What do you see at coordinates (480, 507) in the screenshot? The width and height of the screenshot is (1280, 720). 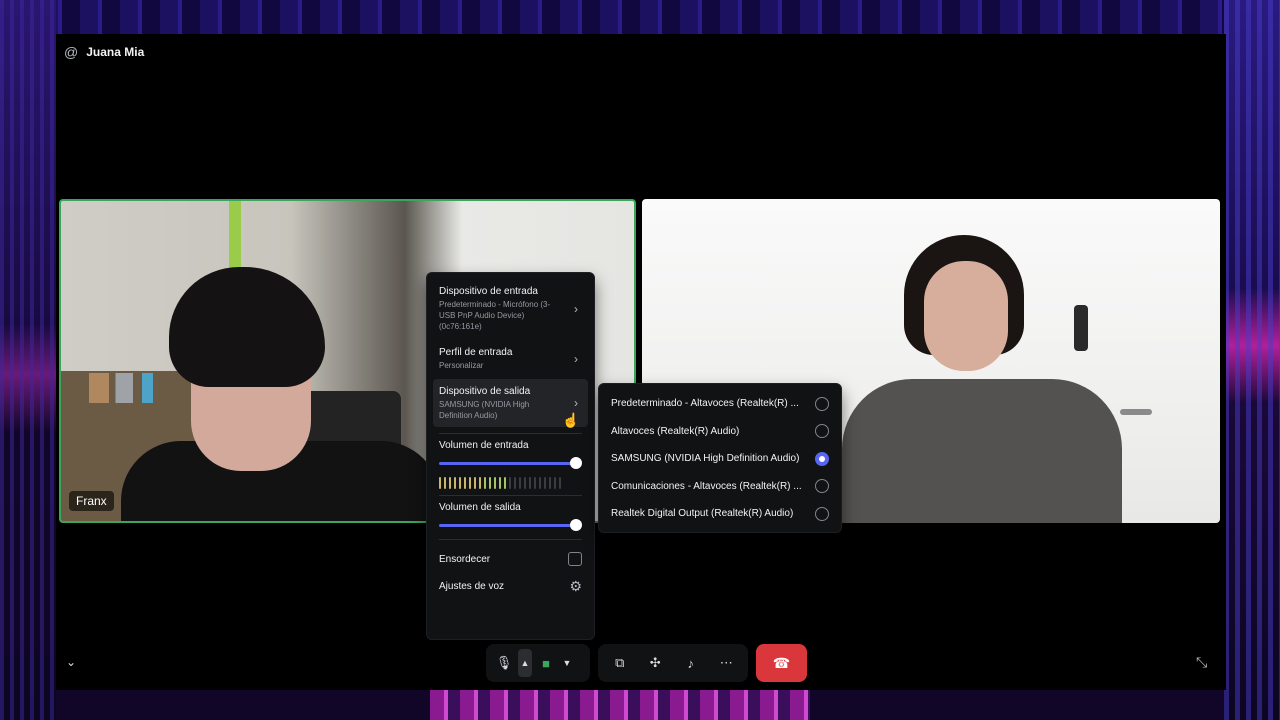 I see `output-volume-label: Volumen de salida` at bounding box center [480, 507].